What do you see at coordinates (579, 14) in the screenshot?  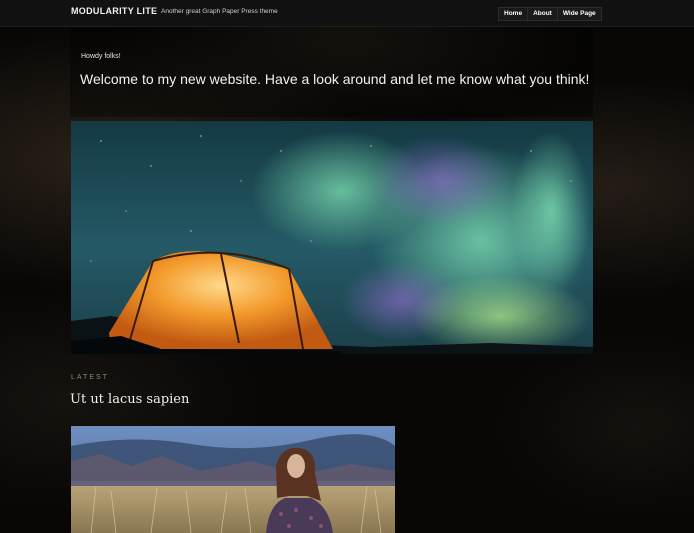 I see `nav-wide-page: Wide Page` at bounding box center [579, 14].